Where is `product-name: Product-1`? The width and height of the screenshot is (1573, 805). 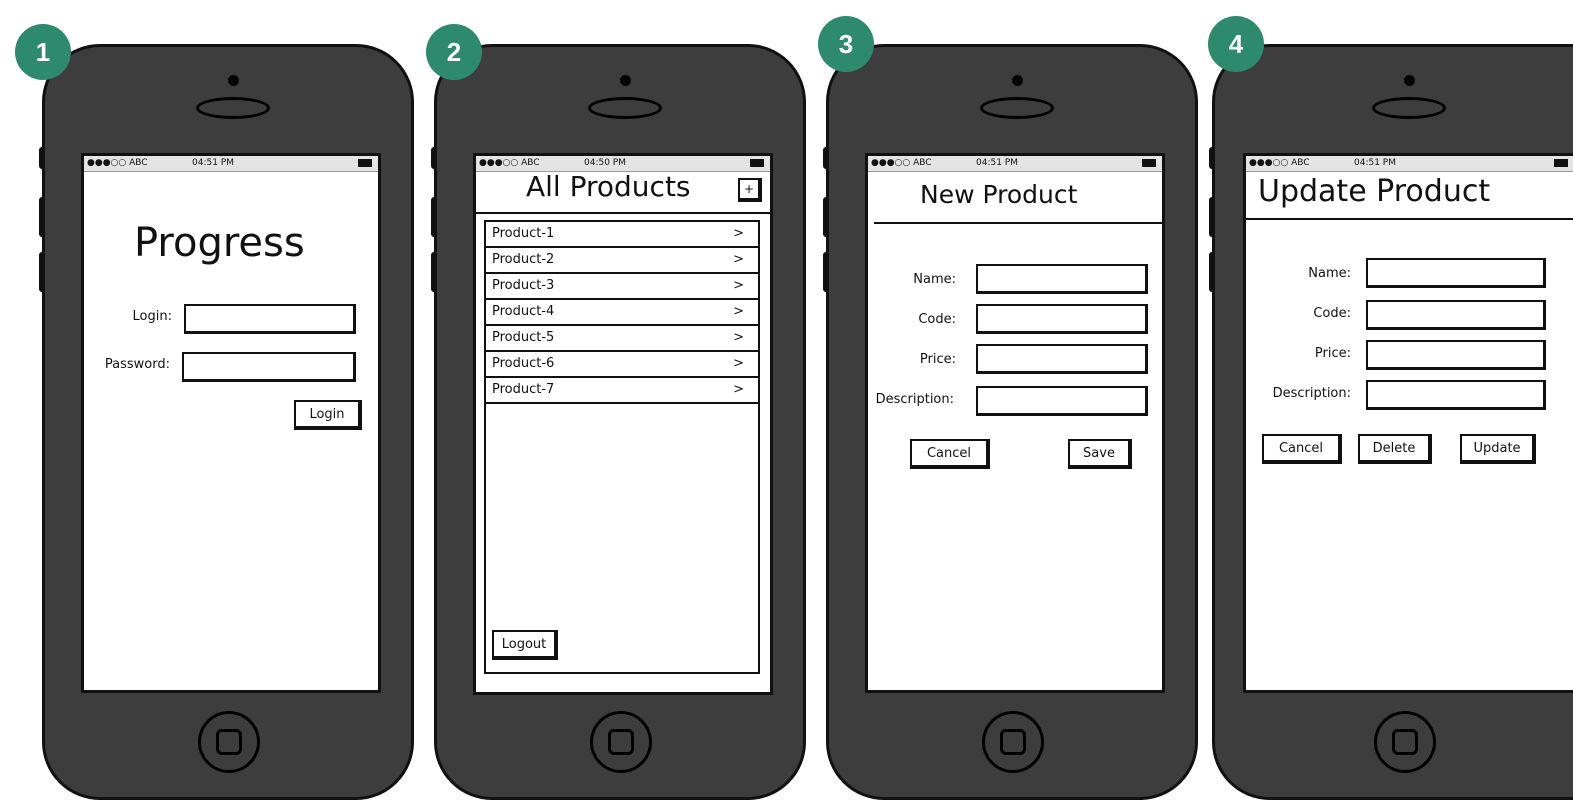
product-name: Product-1 is located at coordinates (523, 233).